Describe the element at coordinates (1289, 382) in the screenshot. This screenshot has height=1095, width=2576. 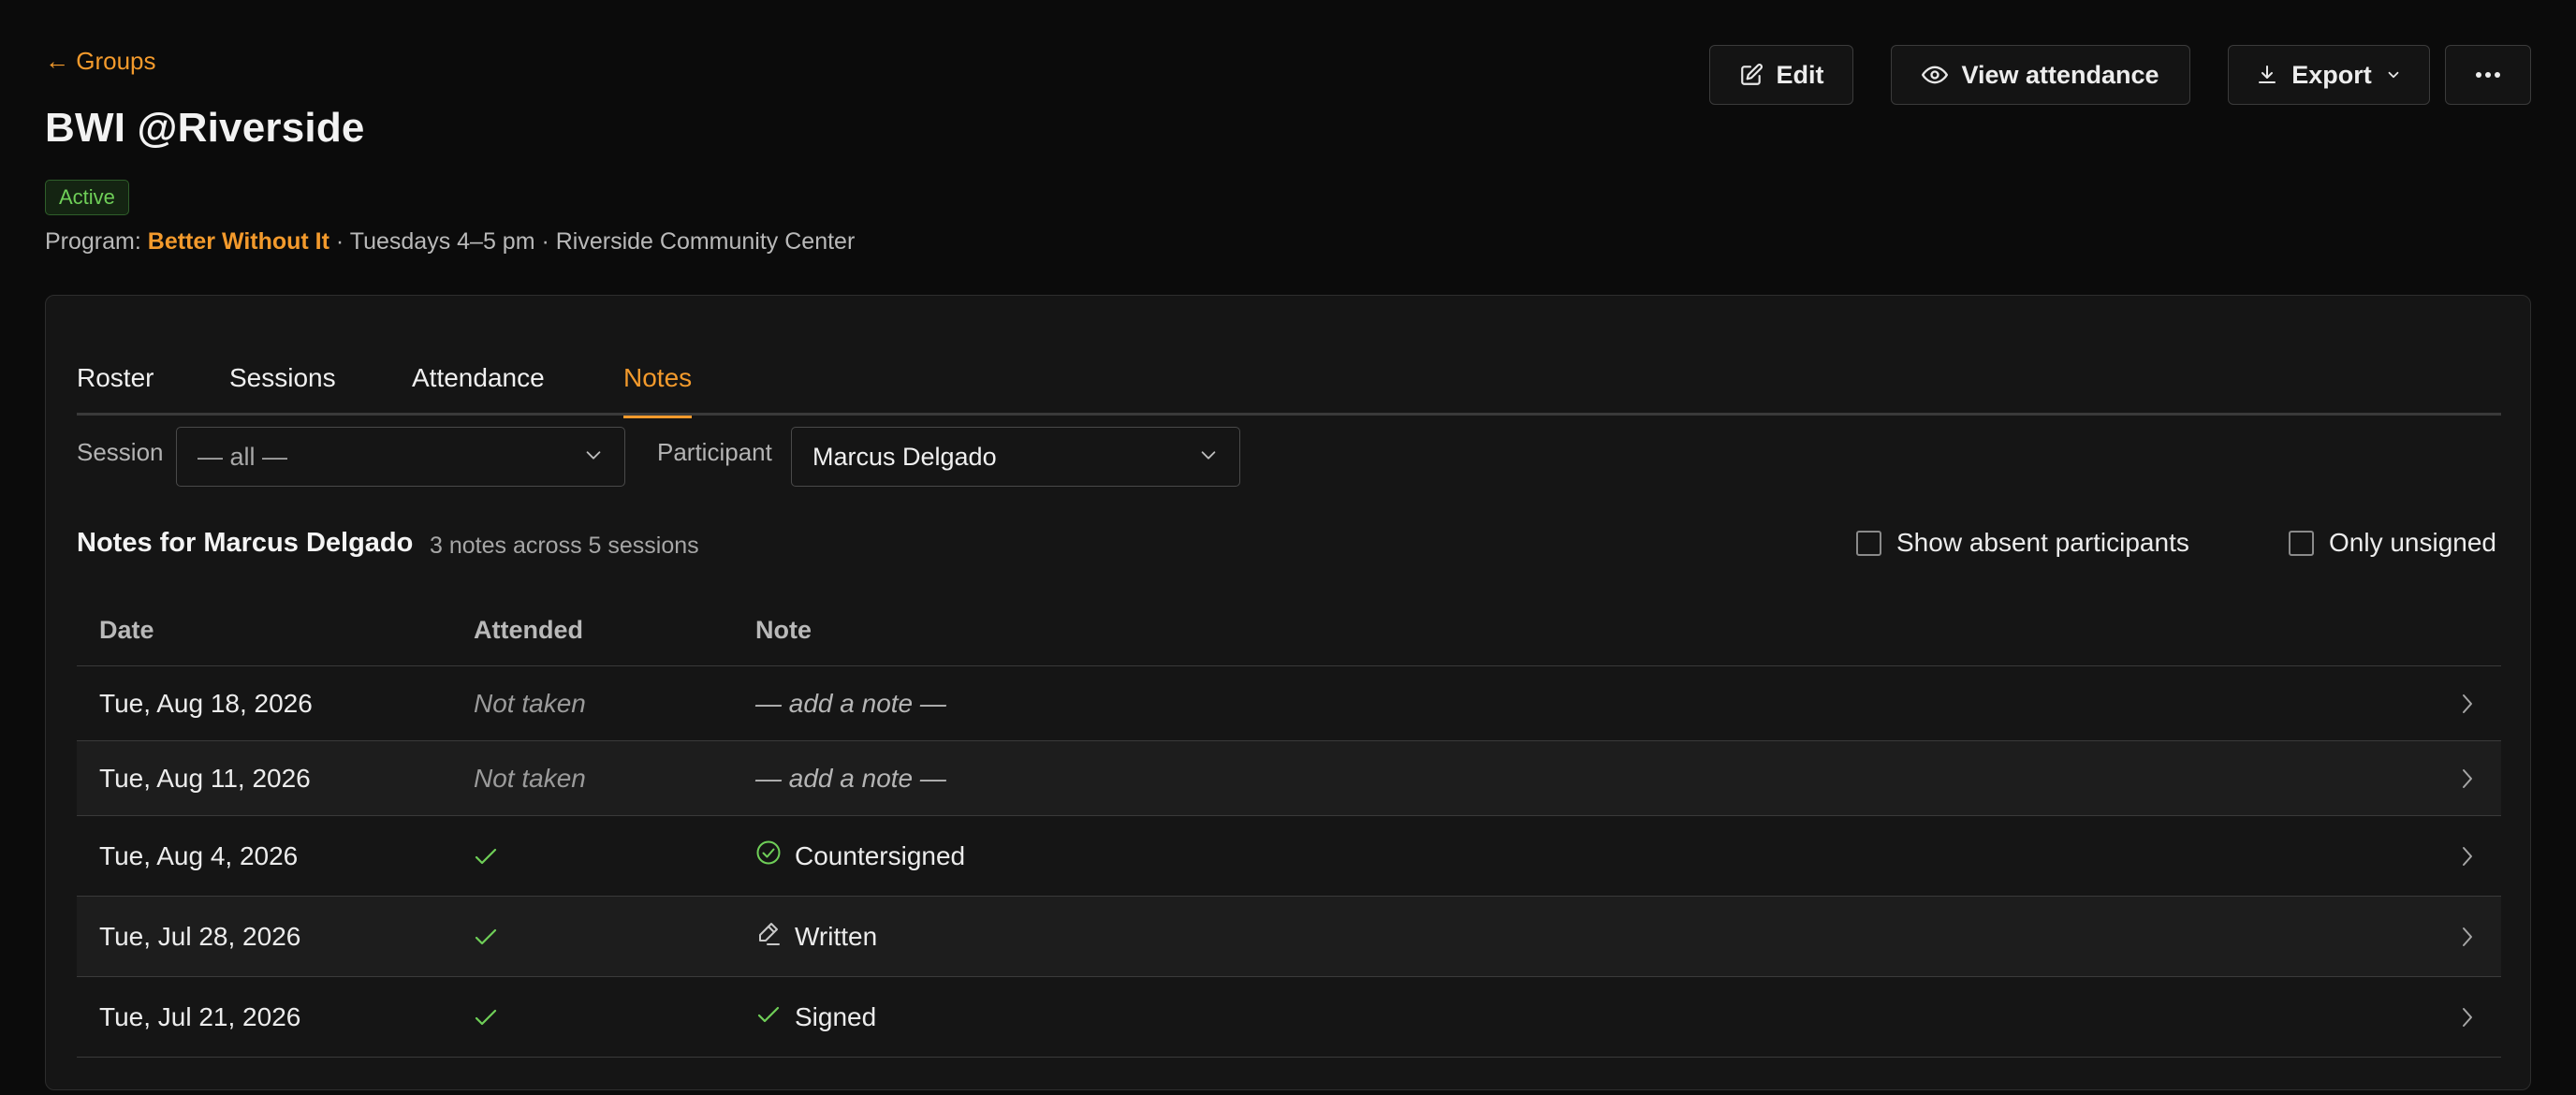
I see `tab-bar: Roster Sessions Attendance Notes` at that location.